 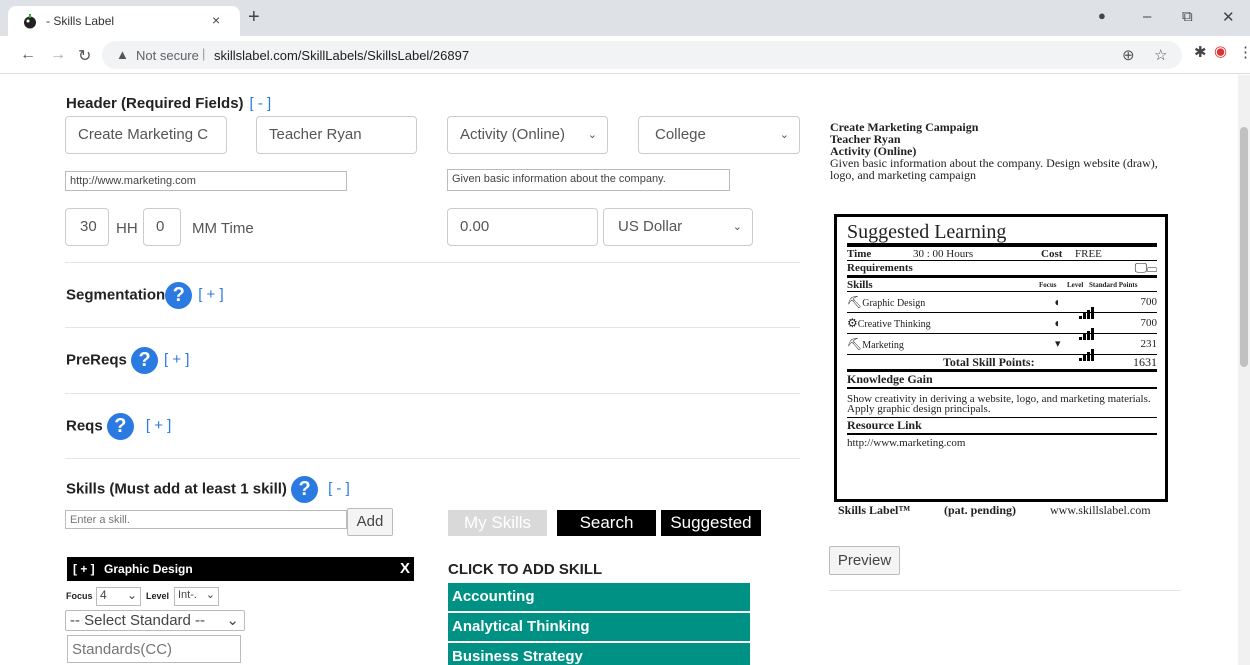 What do you see at coordinates (527, 135) in the screenshot?
I see `activity-type-select: Activity (Online) ⌄` at bounding box center [527, 135].